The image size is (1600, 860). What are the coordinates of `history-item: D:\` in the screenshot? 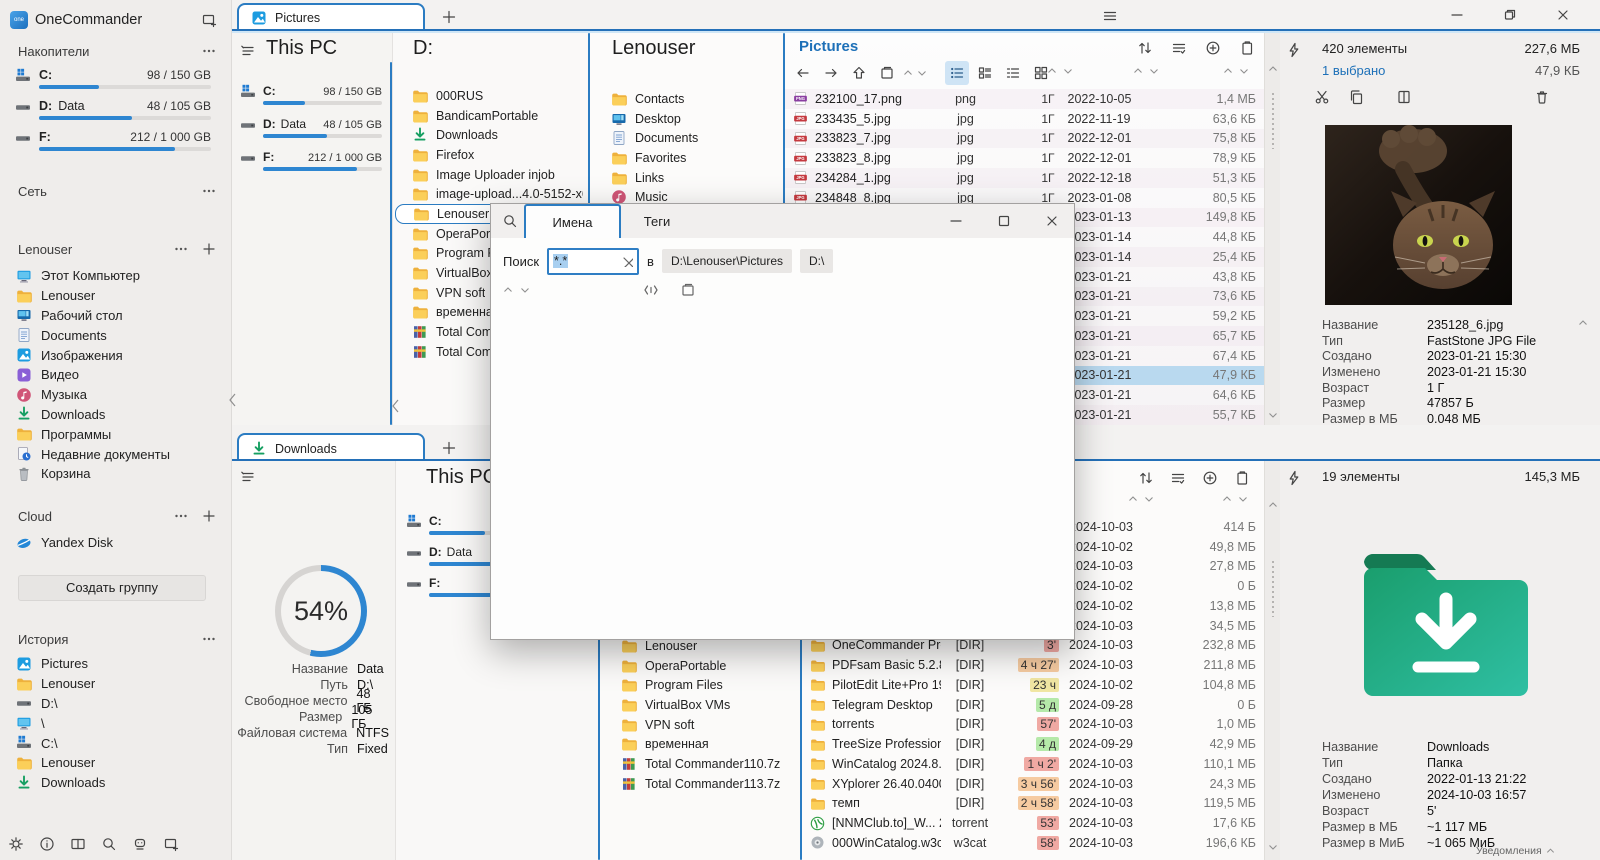 It's located at (115, 704).